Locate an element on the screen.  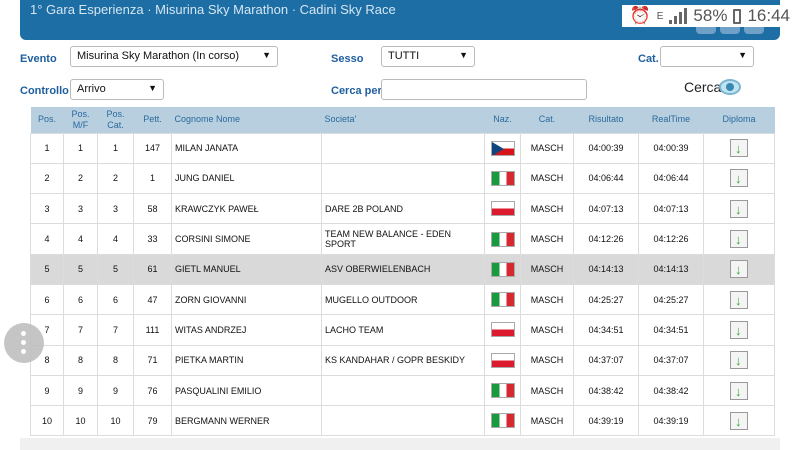
cell-soc: ASV OBERWIELENBACH is located at coordinates (403, 269).